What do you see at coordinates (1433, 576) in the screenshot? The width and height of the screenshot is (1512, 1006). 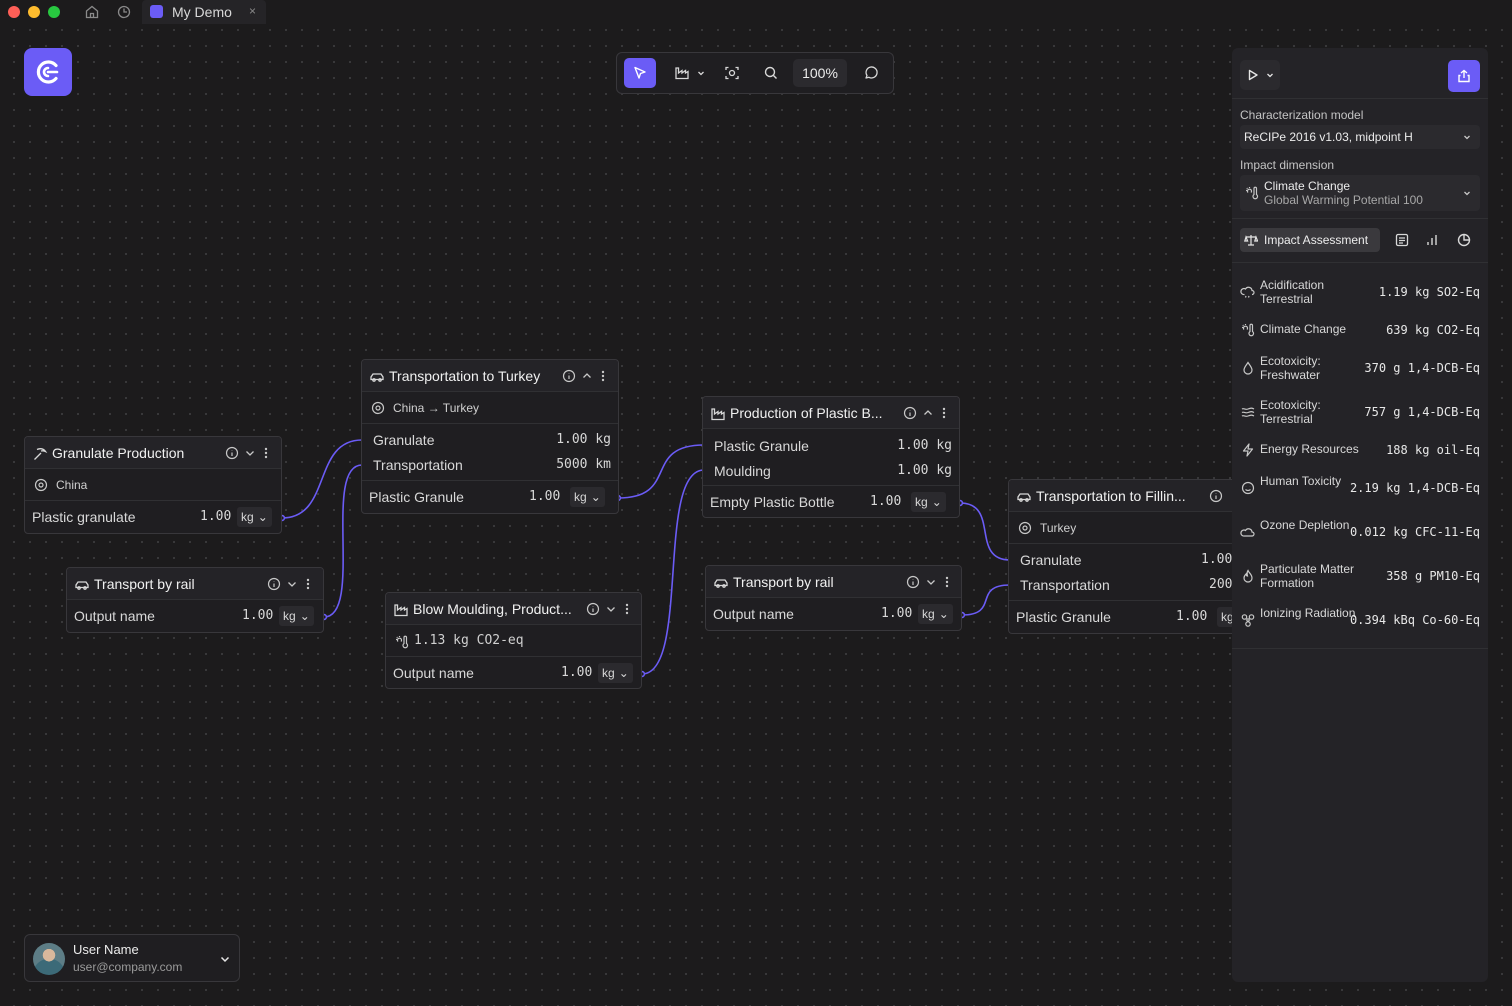 I see `impact-value: 358 g PM10-Eq` at bounding box center [1433, 576].